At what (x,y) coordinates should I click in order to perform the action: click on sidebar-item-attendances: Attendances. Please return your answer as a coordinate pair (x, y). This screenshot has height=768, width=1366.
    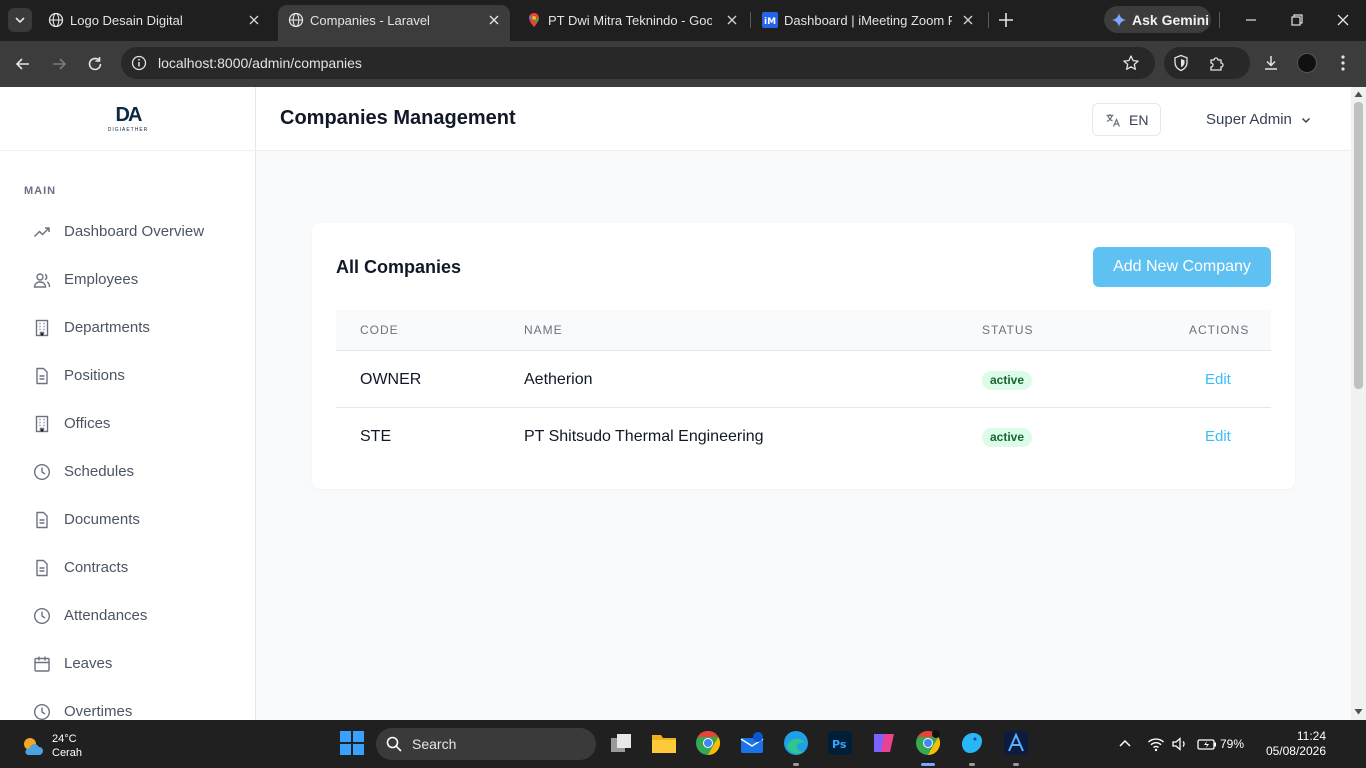
    Looking at the image, I should click on (129, 616).